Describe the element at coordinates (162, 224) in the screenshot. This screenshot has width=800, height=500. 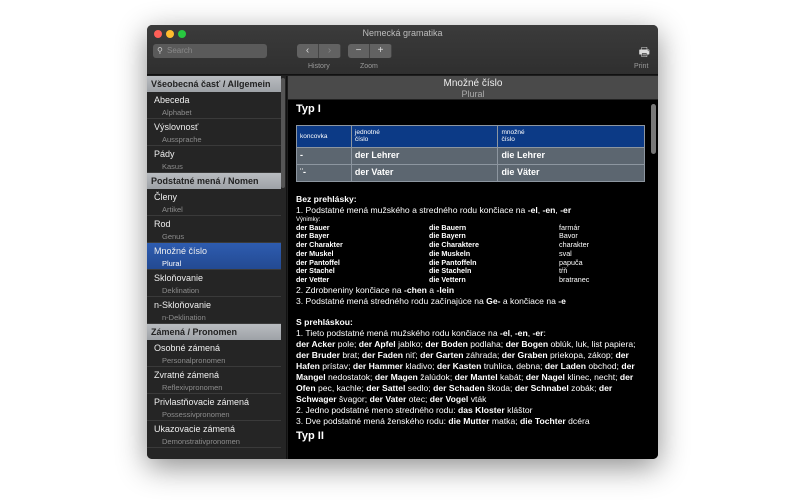
I see `sidebar-item-label: Rod` at that location.